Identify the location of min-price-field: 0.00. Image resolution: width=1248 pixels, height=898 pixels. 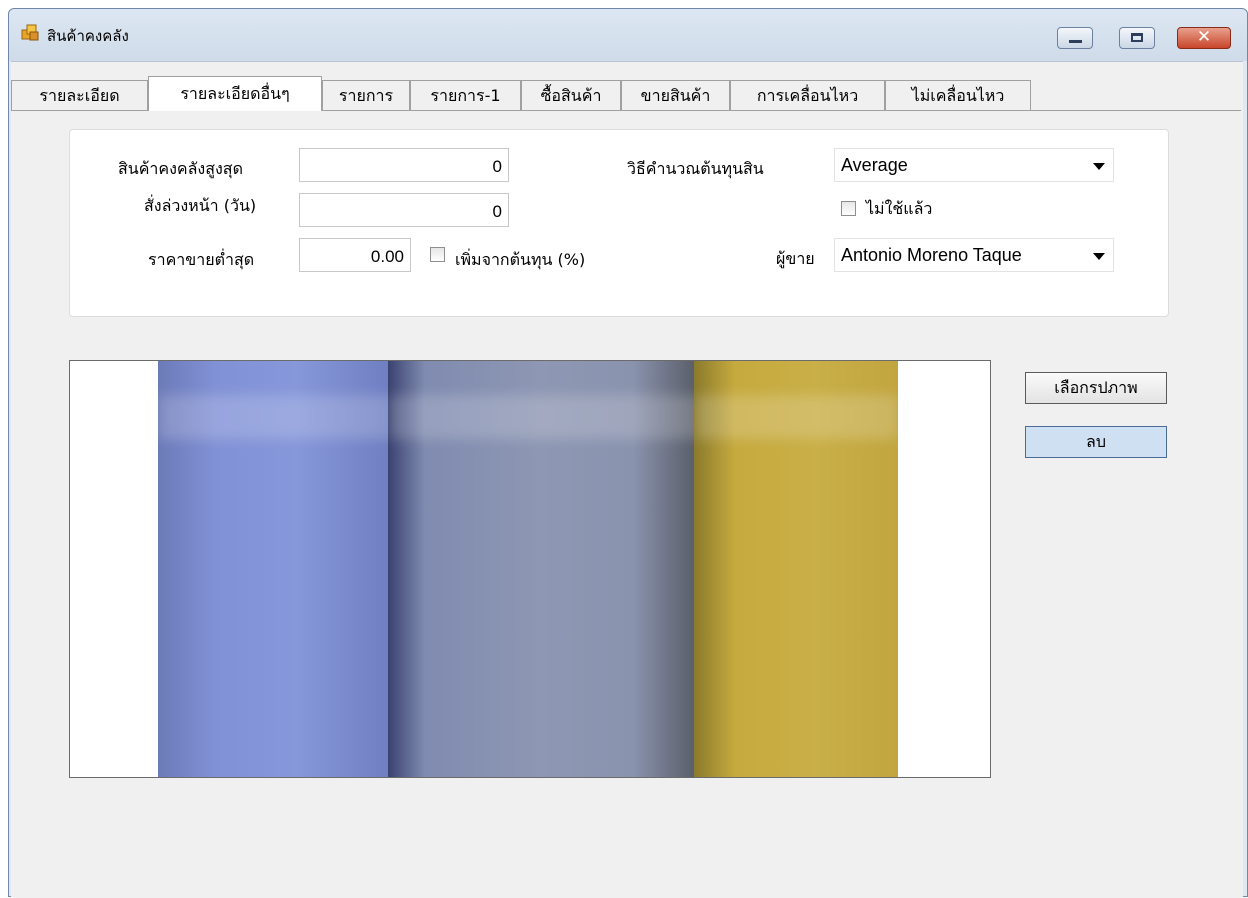
(355, 255).